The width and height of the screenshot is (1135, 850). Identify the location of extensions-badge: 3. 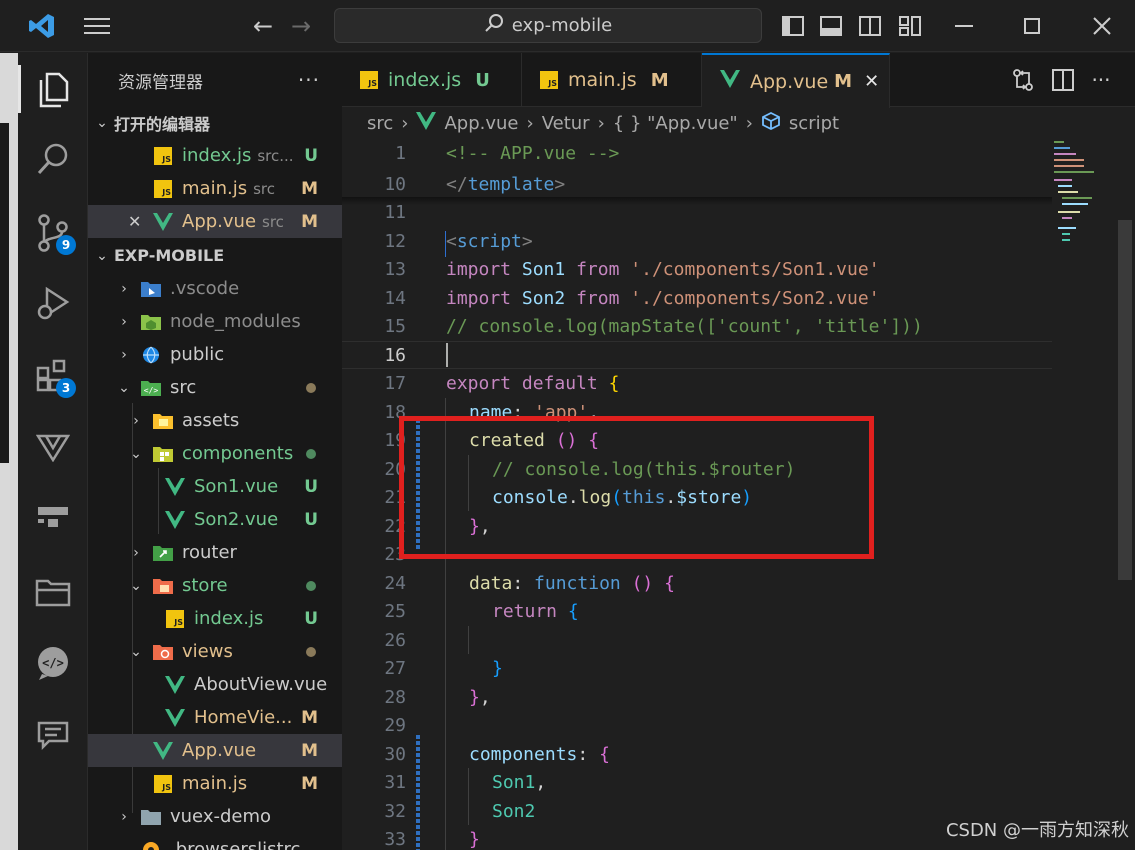
(66, 388).